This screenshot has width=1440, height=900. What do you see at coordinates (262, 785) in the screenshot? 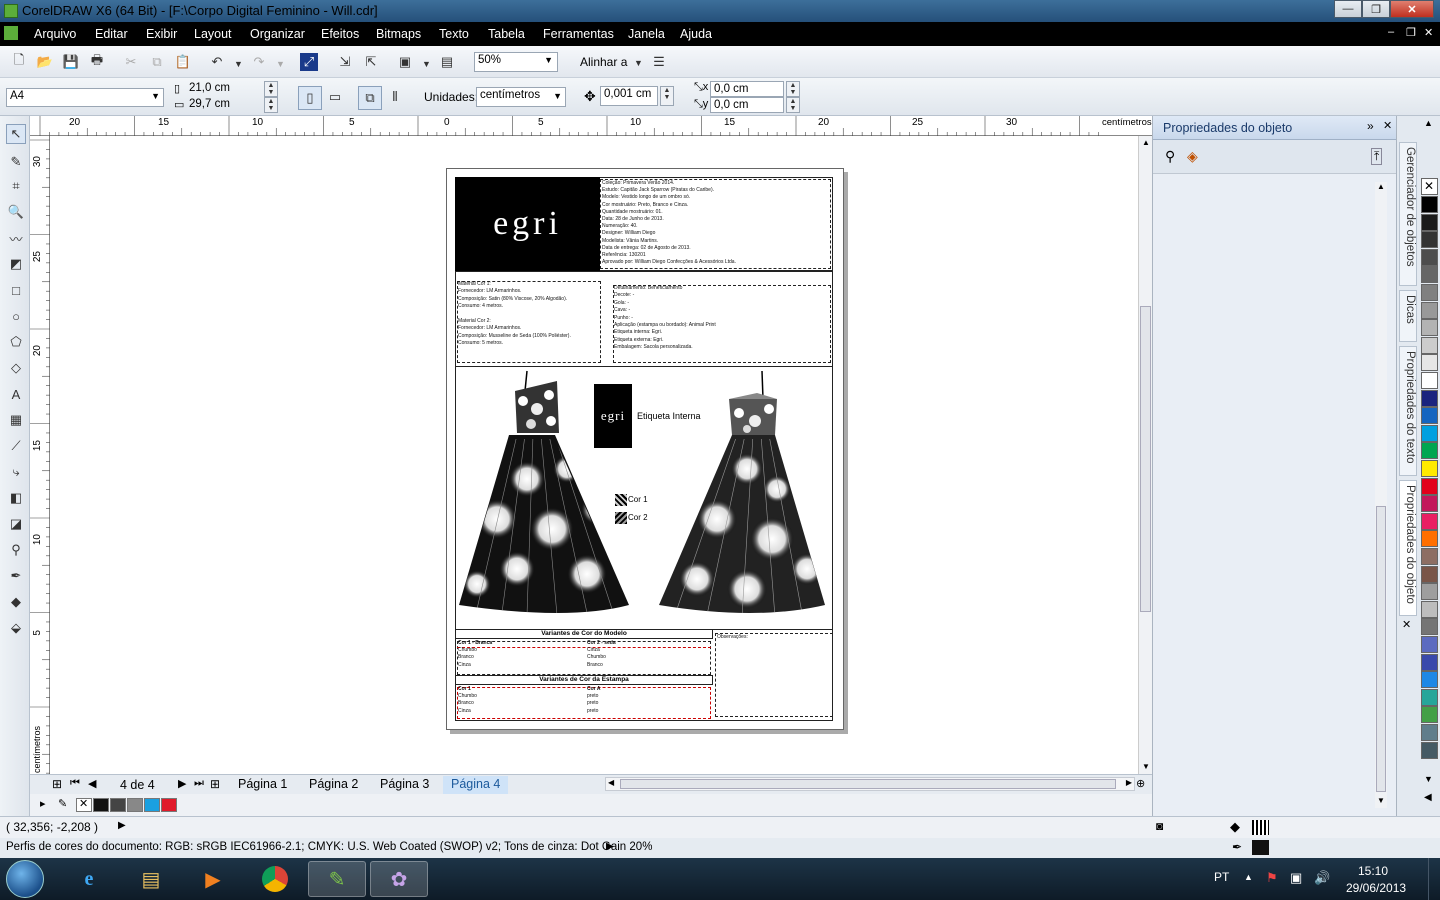
I see `tab-pagina-1: Página 1` at bounding box center [262, 785].